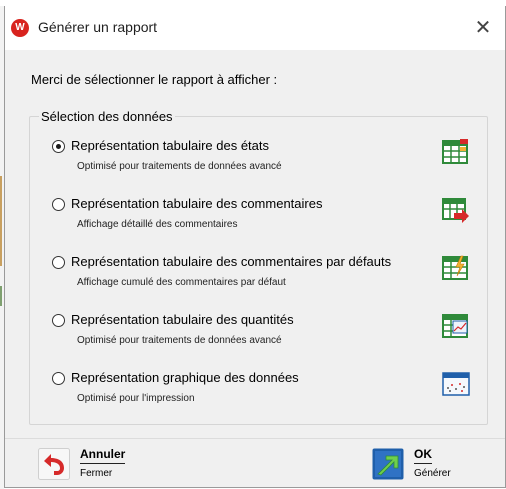 The width and height of the screenshot is (506, 489). What do you see at coordinates (255, 438) in the screenshot?
I see `footer-separator` at bounding box center [255, 438].